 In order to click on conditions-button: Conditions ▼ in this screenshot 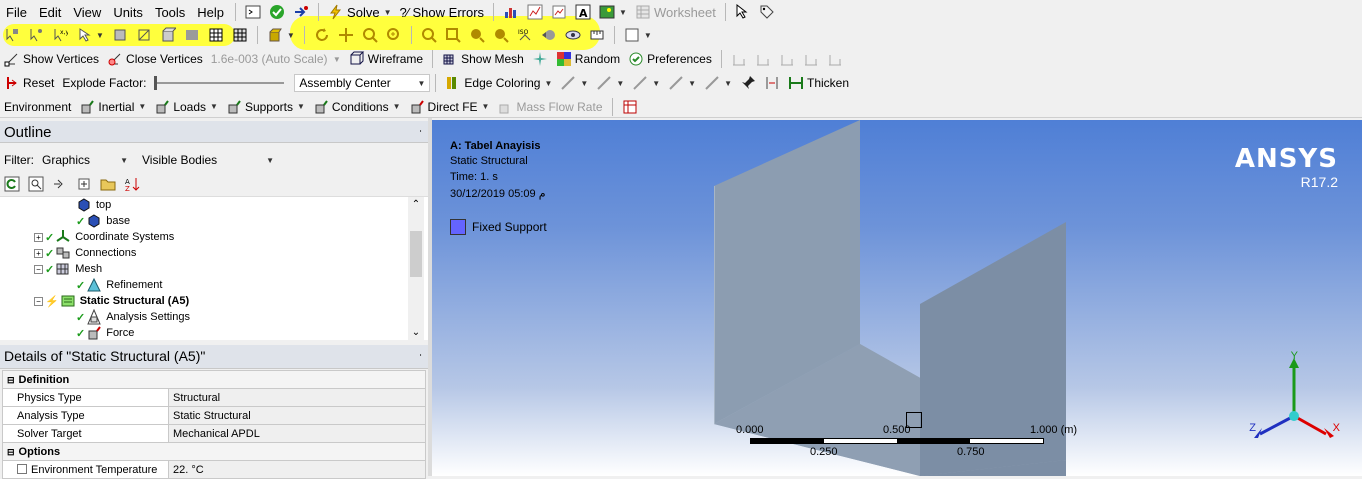, I will do `click(357, 107)`.